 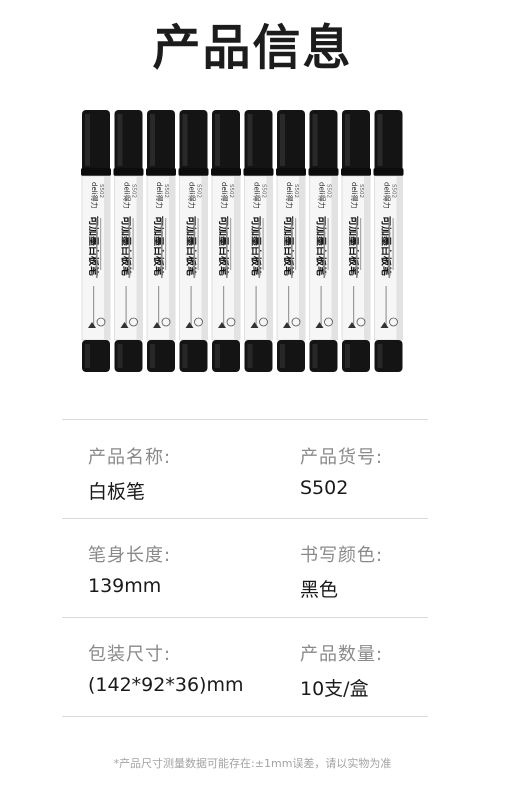 I want to click on spec-value: 白板笔, so click(x=117, y=492).